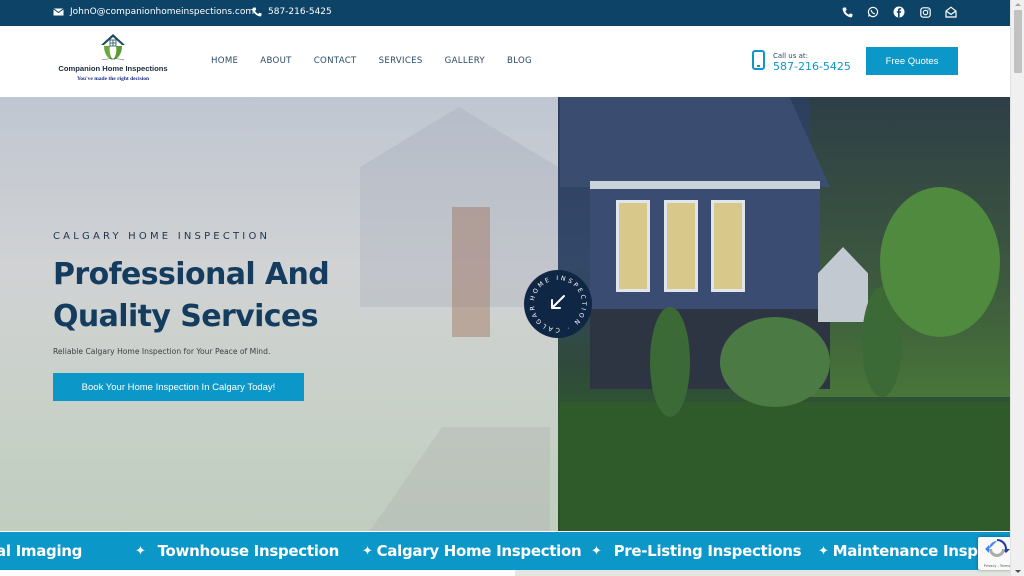 The width and height of the screenshot is (1024, 576). Describe the element at coordinates (997, 548) in the screenshot. I see `recaptcha-logo-icon` at that location.